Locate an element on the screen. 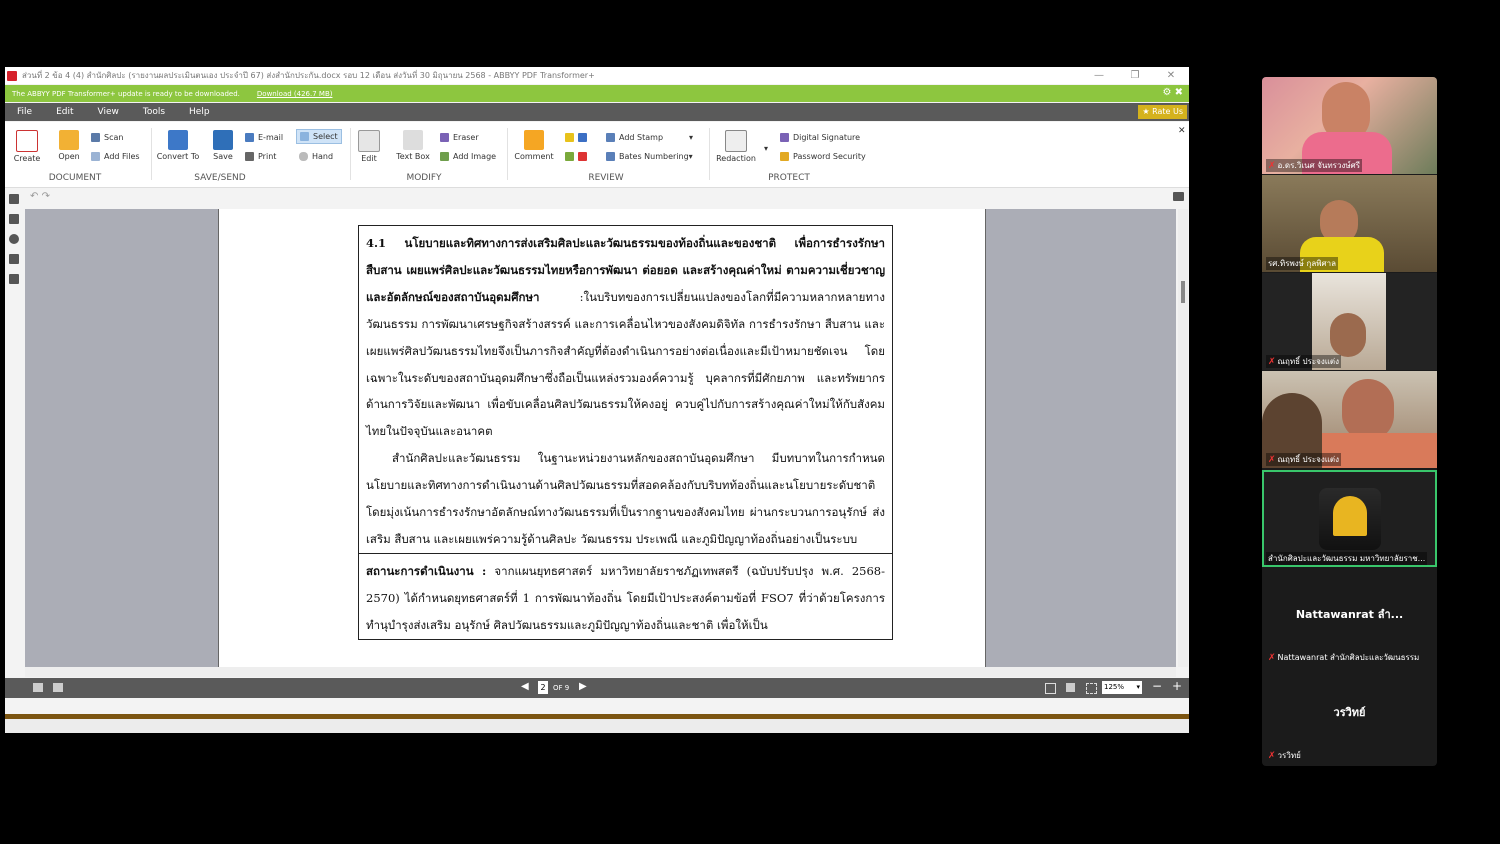 This screenshot has height=844, width=1500. rate-us-button: ★ Rate Us is located at coordinates (1162, 112).